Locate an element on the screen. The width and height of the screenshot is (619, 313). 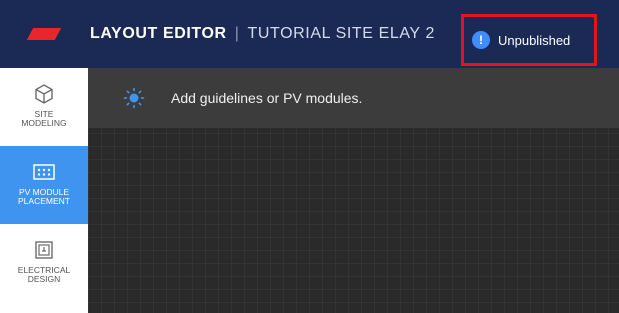
status-highlight: ! Unpublished is located at coordinates (529, 40).